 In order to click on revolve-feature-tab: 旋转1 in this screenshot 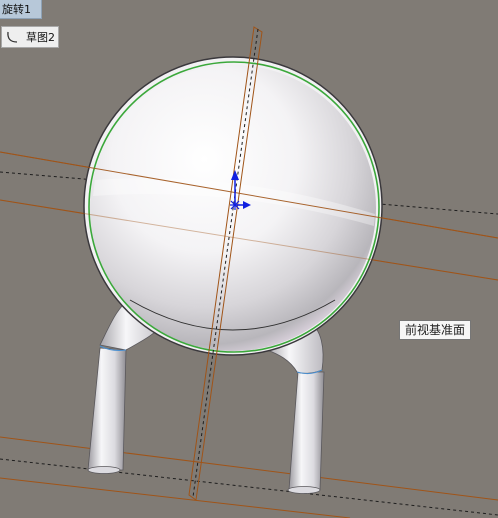, I will do `click(21, 9)`.